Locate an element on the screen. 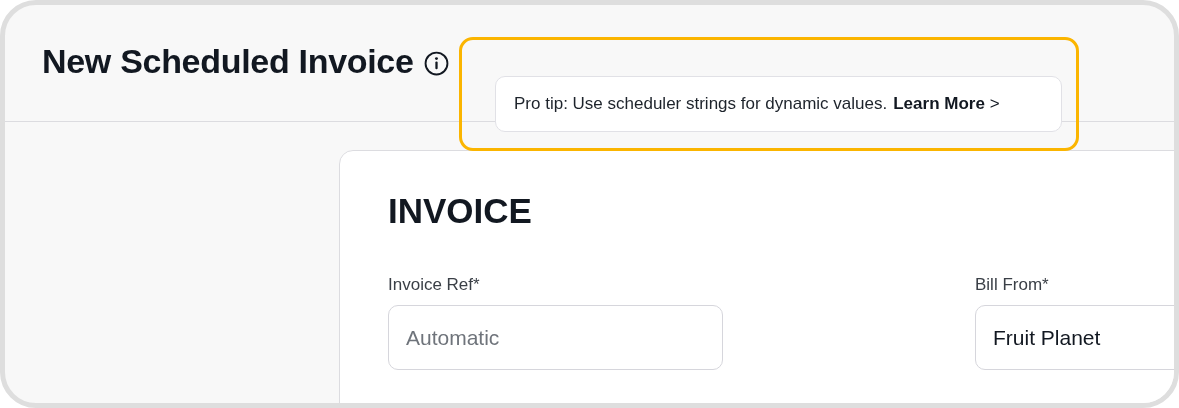 The image size is (1179, 408). info-icon is located at coordinates (436, 63).